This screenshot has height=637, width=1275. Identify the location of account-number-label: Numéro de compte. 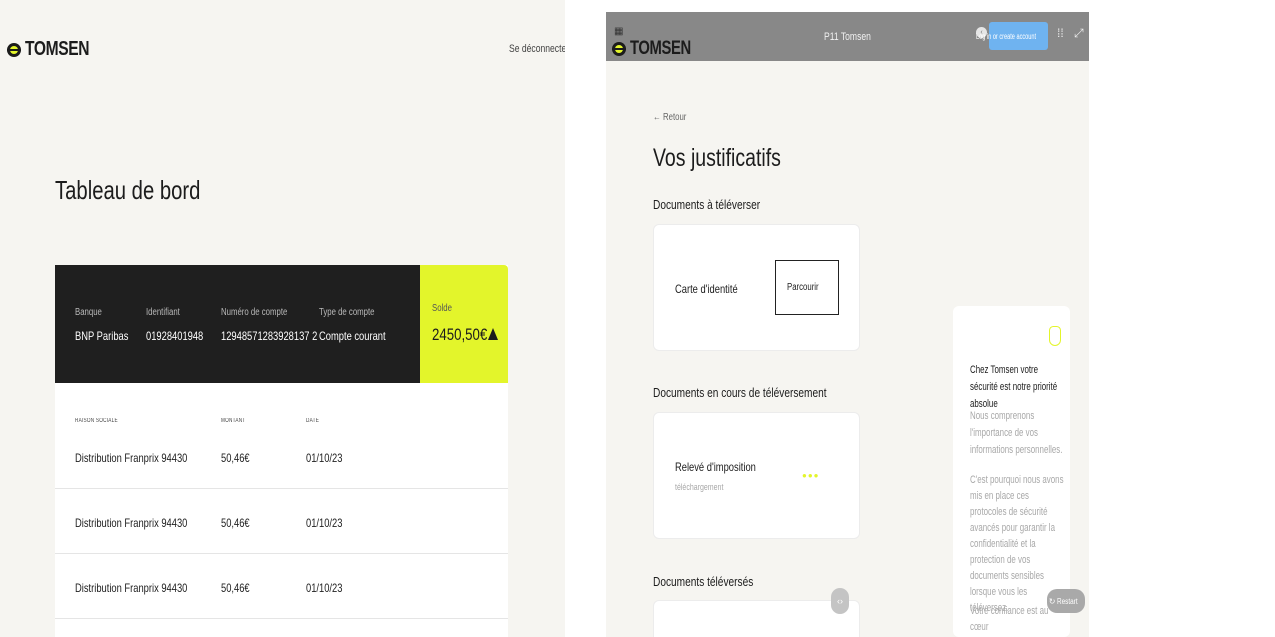
(254, 312).